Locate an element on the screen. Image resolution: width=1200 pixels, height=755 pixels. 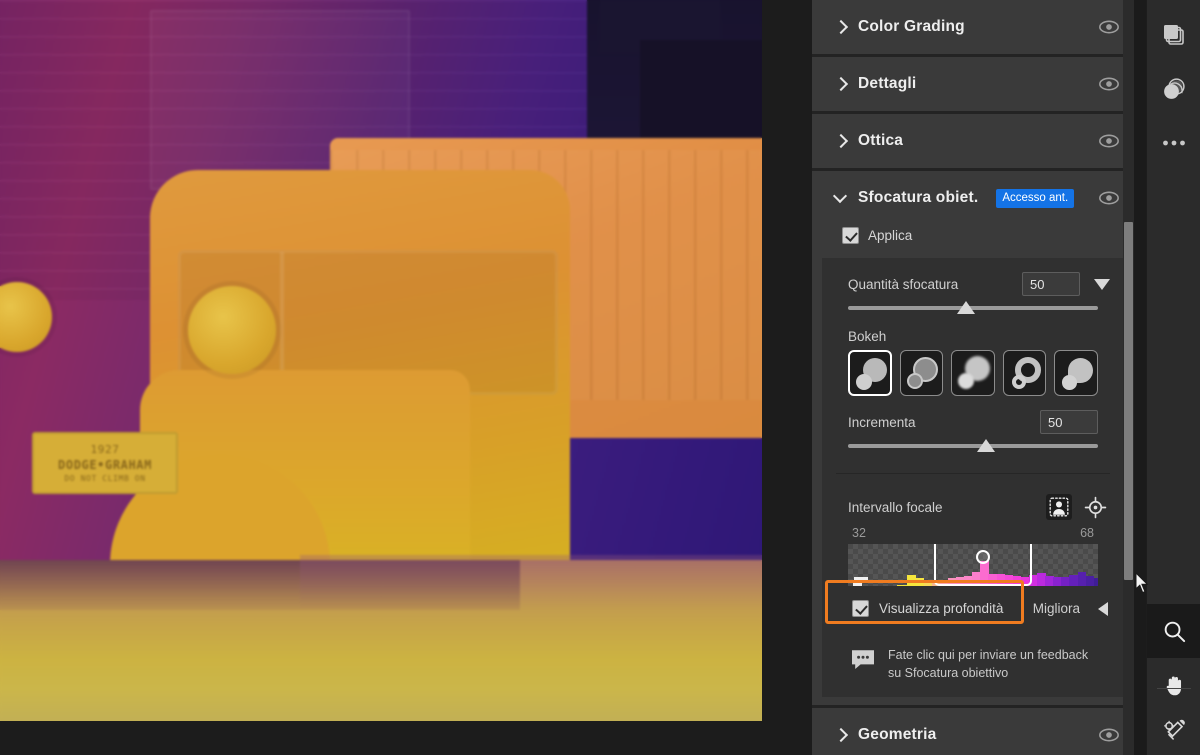
target-picker-icon is located at coordinates (1095, 507).